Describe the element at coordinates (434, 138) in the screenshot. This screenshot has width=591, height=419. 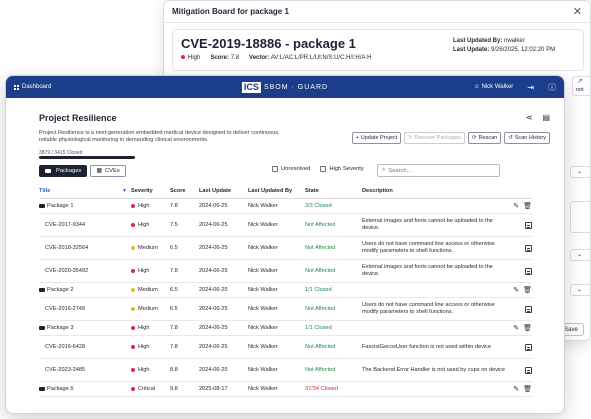
I see `recover-packages-button: ↻ Recover Packages` at that location.